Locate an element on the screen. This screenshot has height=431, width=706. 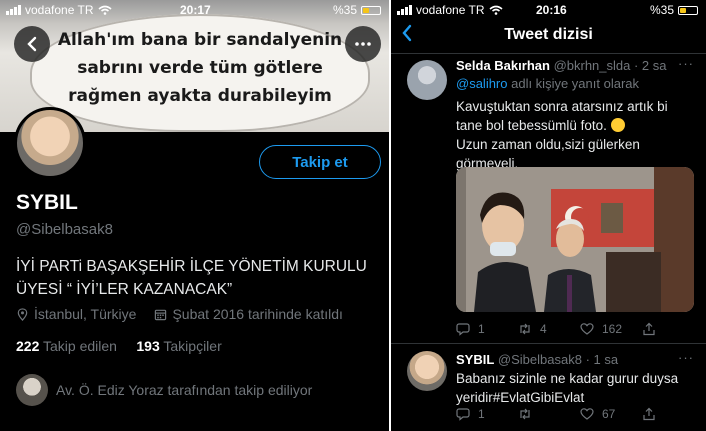
clock: 20:17 is located at coordinates (195, 10).